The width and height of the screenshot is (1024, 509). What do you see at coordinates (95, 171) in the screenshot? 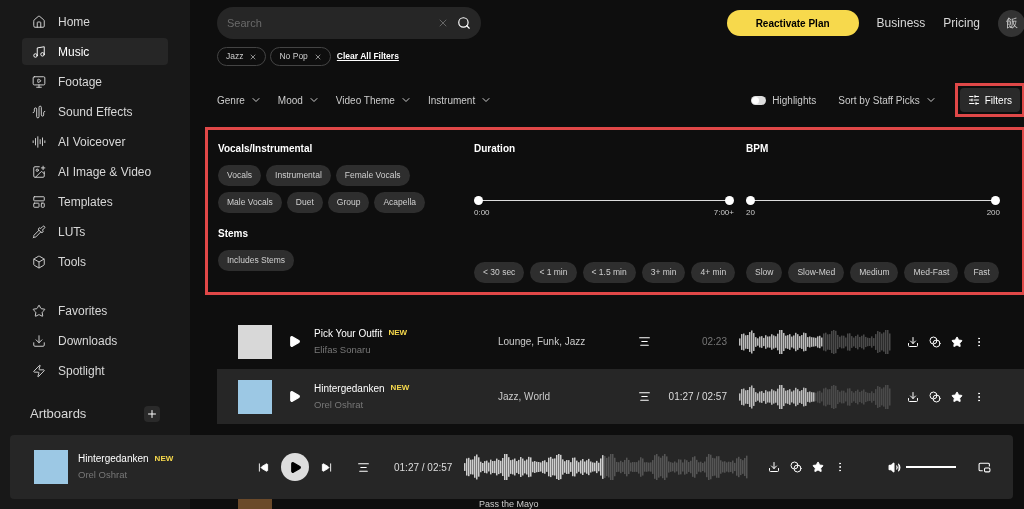
I see `sidebar-item: AI Image & Video` at bounding box center [95, 171].